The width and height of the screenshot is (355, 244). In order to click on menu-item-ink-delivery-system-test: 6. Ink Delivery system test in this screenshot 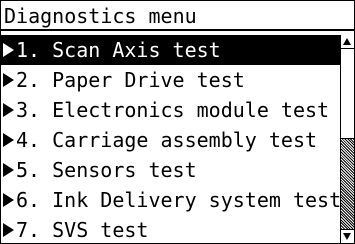, I will do `click(170, 200)`.